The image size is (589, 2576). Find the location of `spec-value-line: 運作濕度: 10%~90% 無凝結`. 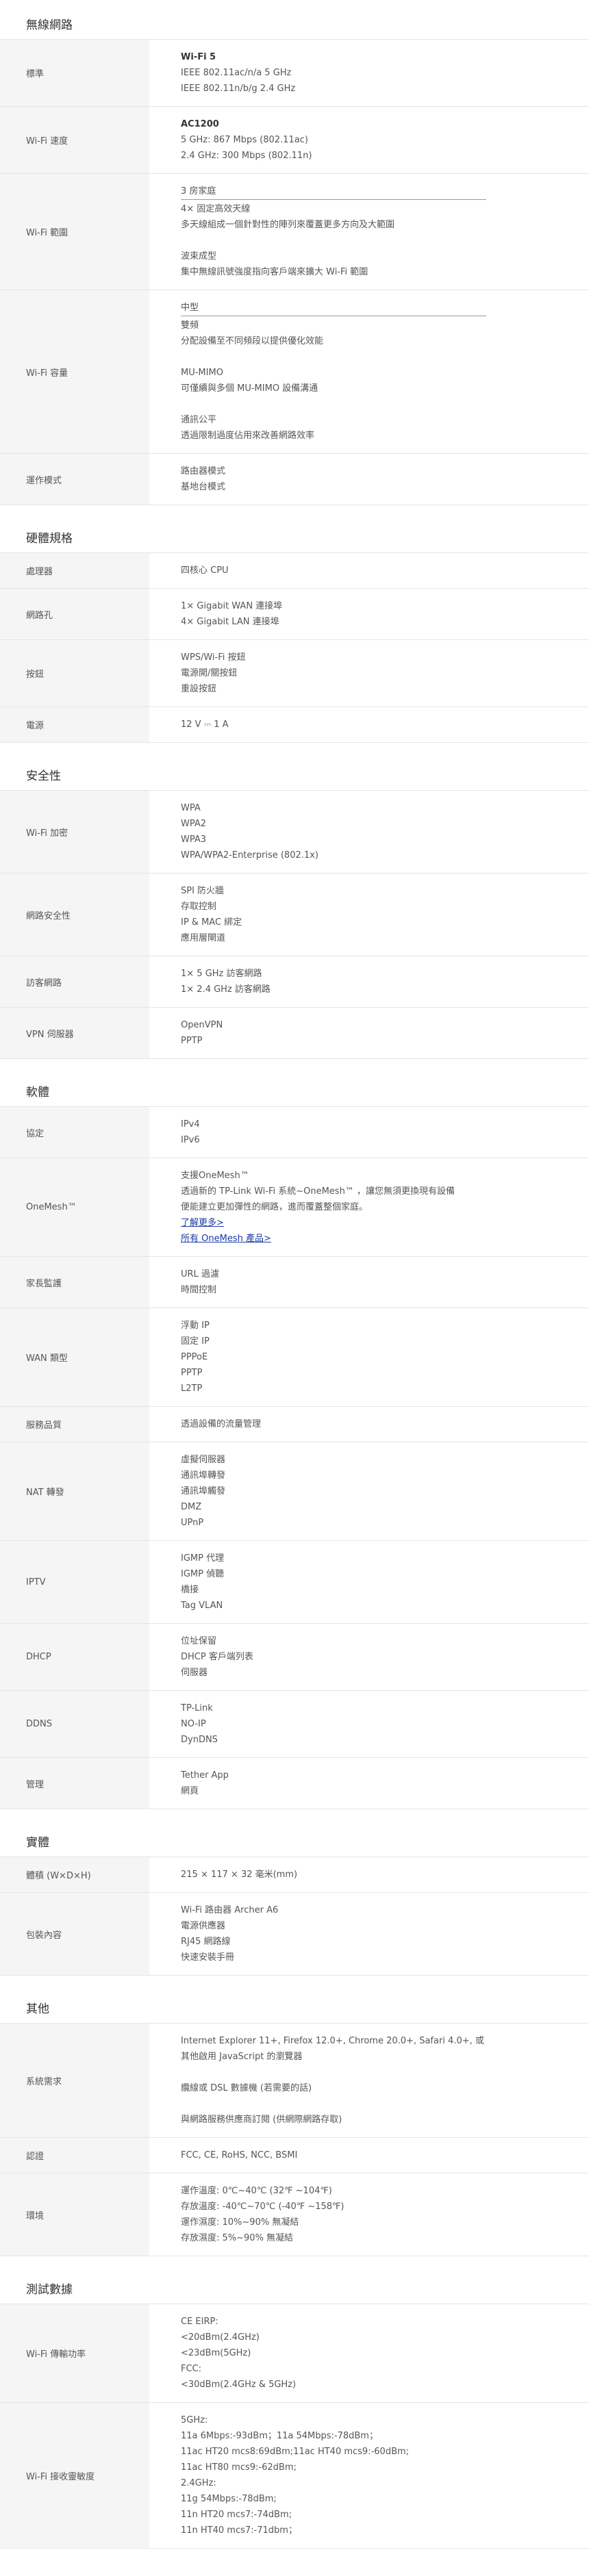

spec-value-line: 運作濕度: 10%~90% 無凝結 is located at coordinates (240, 2222).